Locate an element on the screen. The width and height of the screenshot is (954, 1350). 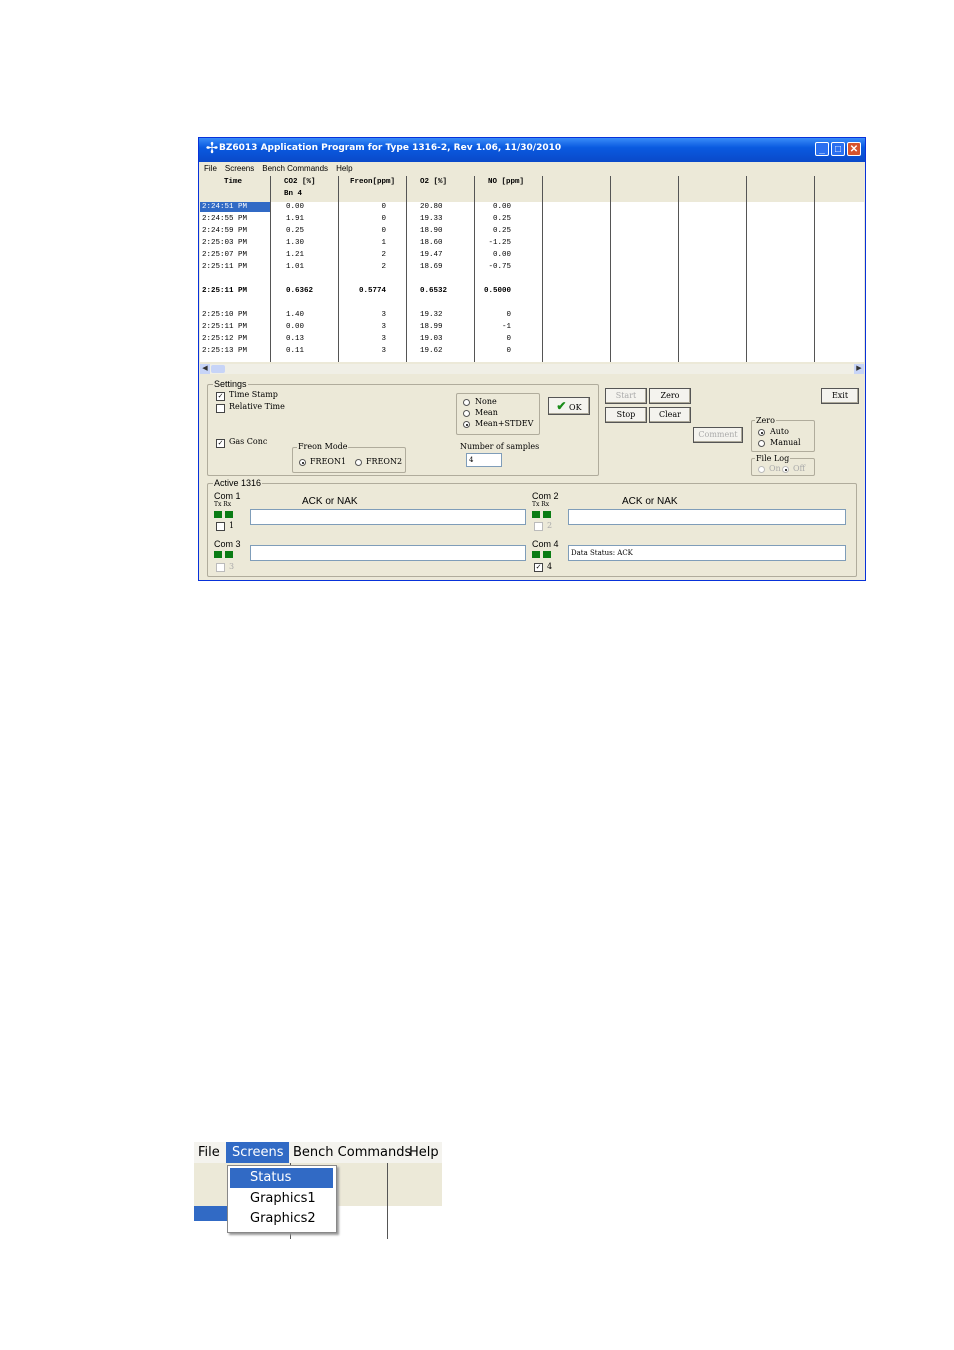
scroll-right-icon: ▶ is located at coordinates (859, 369).